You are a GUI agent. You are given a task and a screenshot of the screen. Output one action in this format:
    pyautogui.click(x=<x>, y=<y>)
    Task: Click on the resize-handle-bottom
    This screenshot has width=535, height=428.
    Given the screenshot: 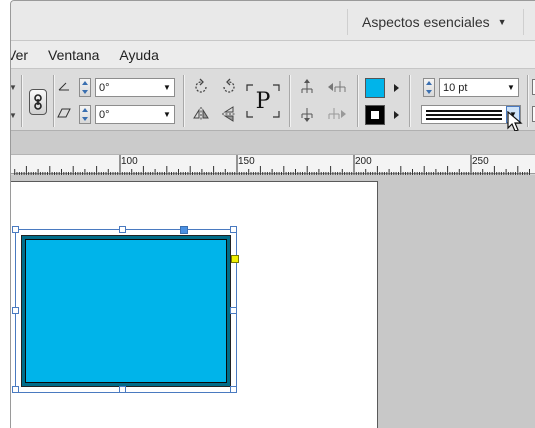 What is the action you would take?
    pyautogui.click(x=122, y=389)
    